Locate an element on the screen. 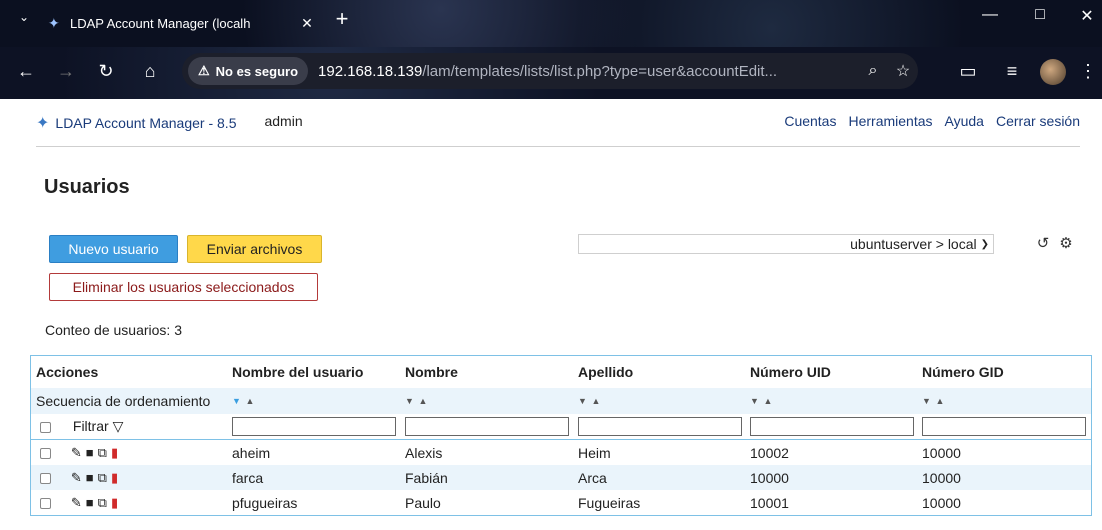  back-icon: ← is located at coordinates (26, 71).